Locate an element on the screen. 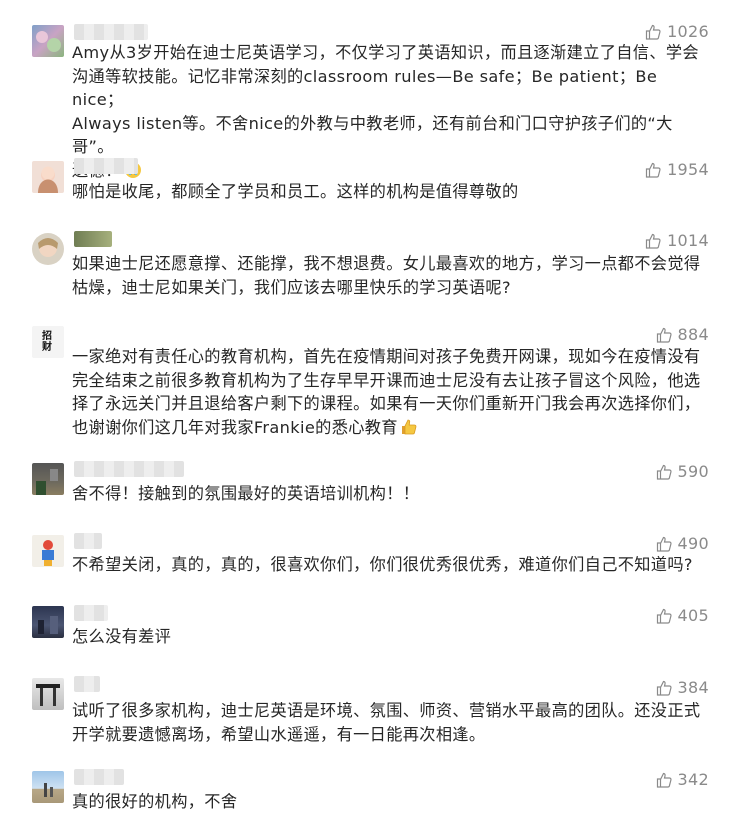 The width and height of the screenshot is (747, 824). like-button: 1014 is located at coordinates (677, 240).